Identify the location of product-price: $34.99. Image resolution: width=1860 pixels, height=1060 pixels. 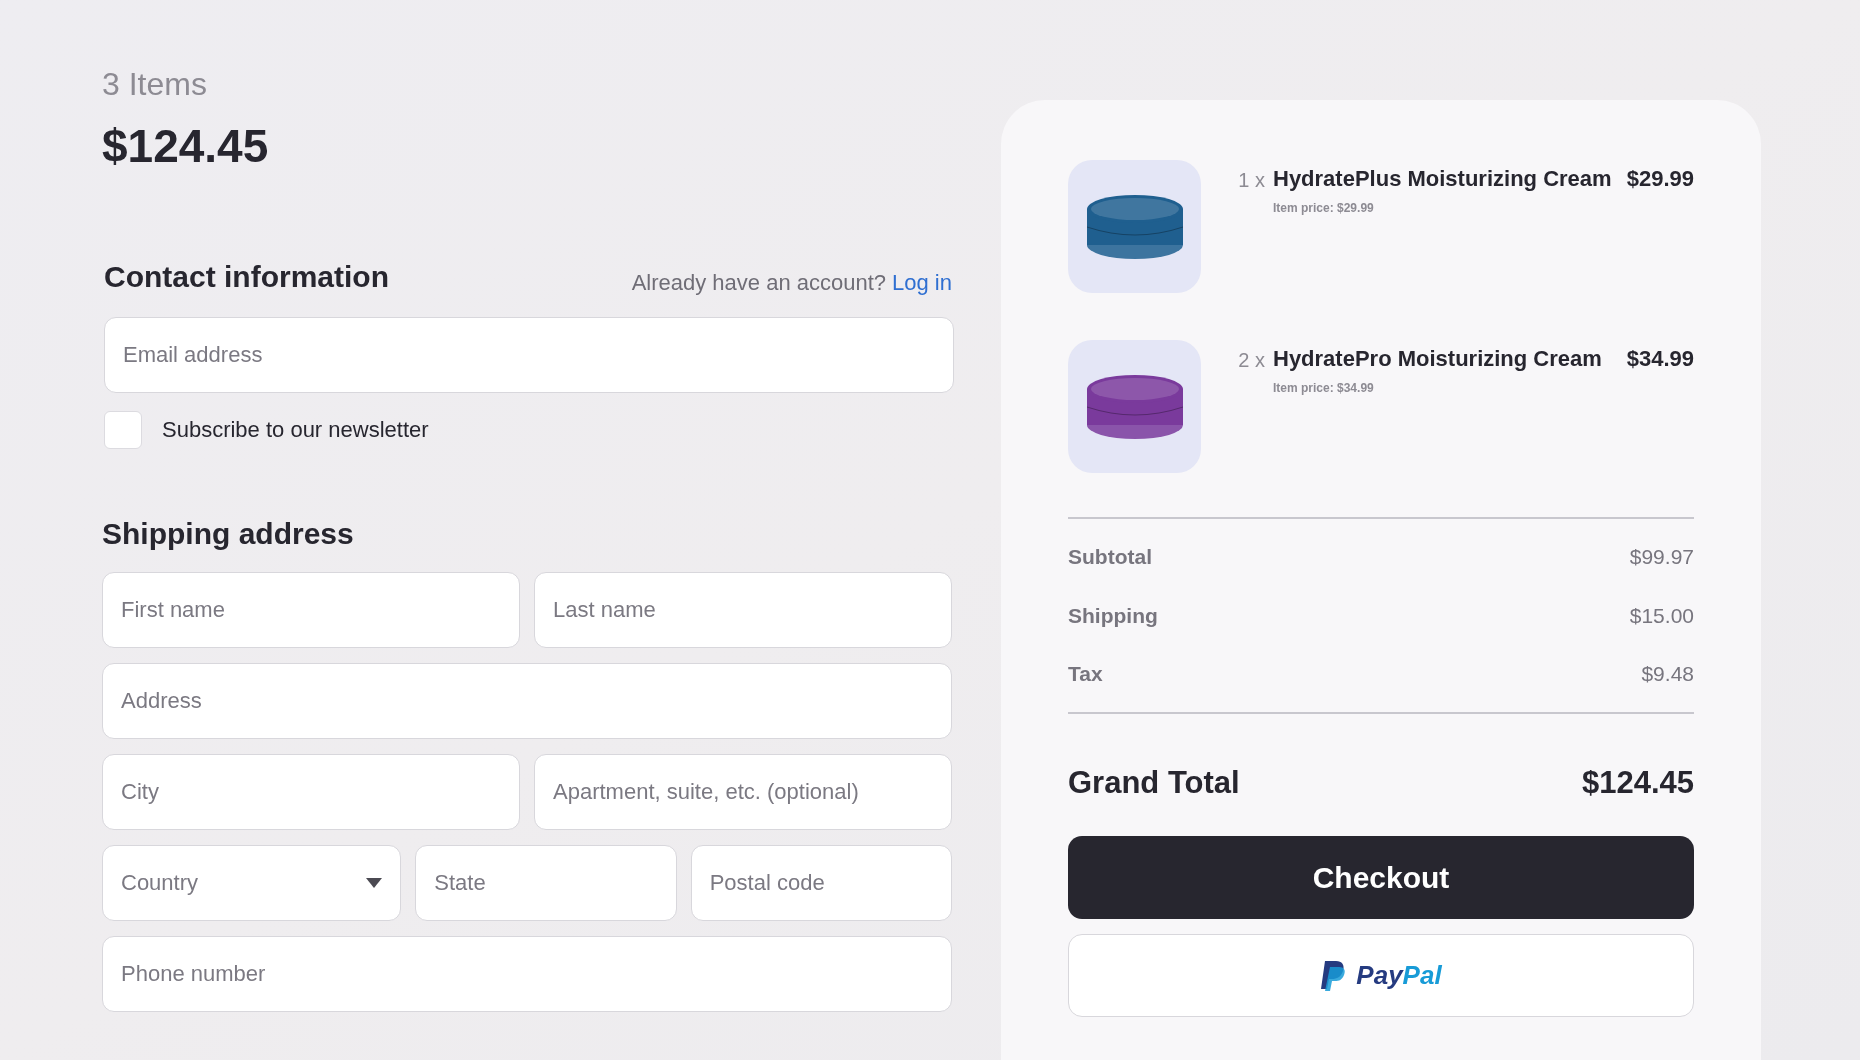
(1660, 359).